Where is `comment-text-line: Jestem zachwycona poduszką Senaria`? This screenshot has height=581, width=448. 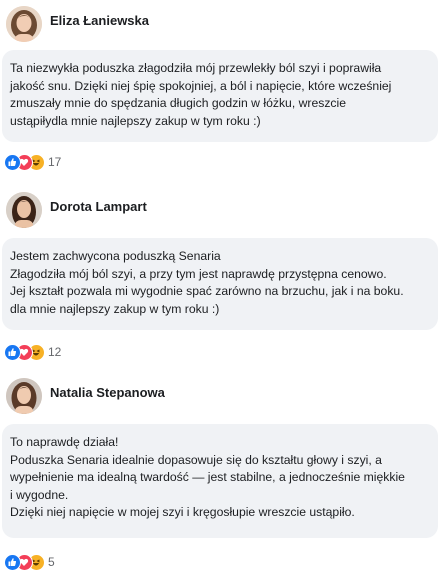 comment-text-line: Jestem zachwycona poduszką Senaria is located at coordinates (115, 256).